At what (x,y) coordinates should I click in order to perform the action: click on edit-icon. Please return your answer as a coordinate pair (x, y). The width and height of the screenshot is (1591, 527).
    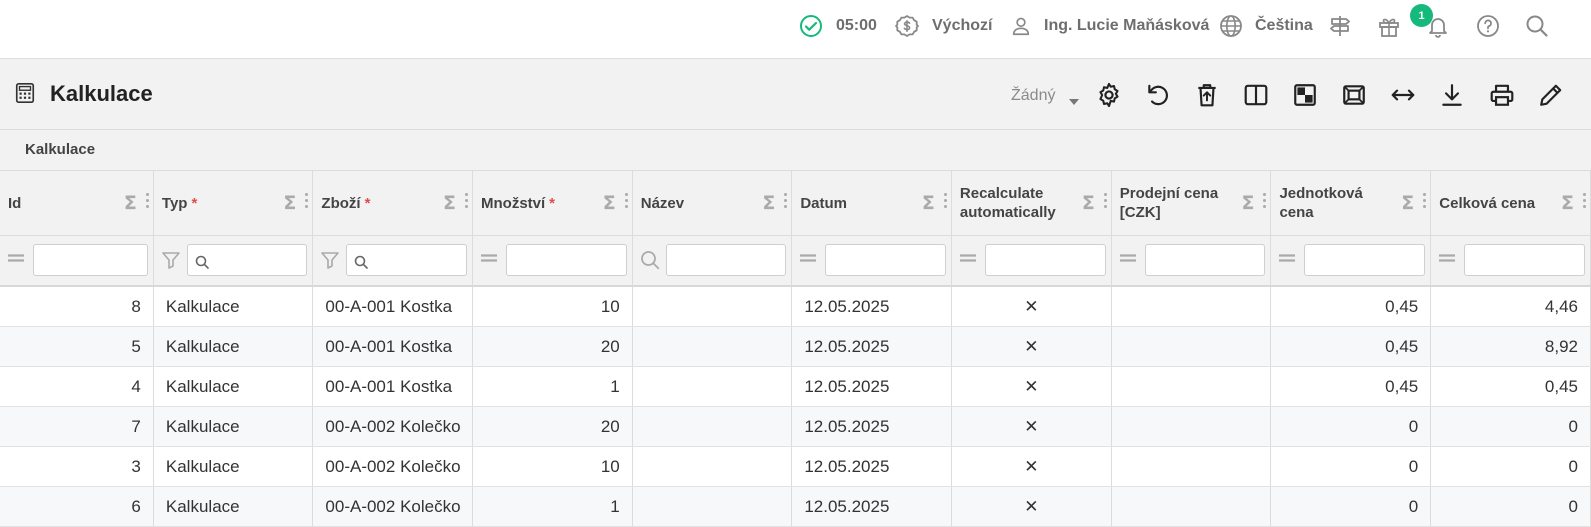
    Looking at the image, I should click on (1551, 95).